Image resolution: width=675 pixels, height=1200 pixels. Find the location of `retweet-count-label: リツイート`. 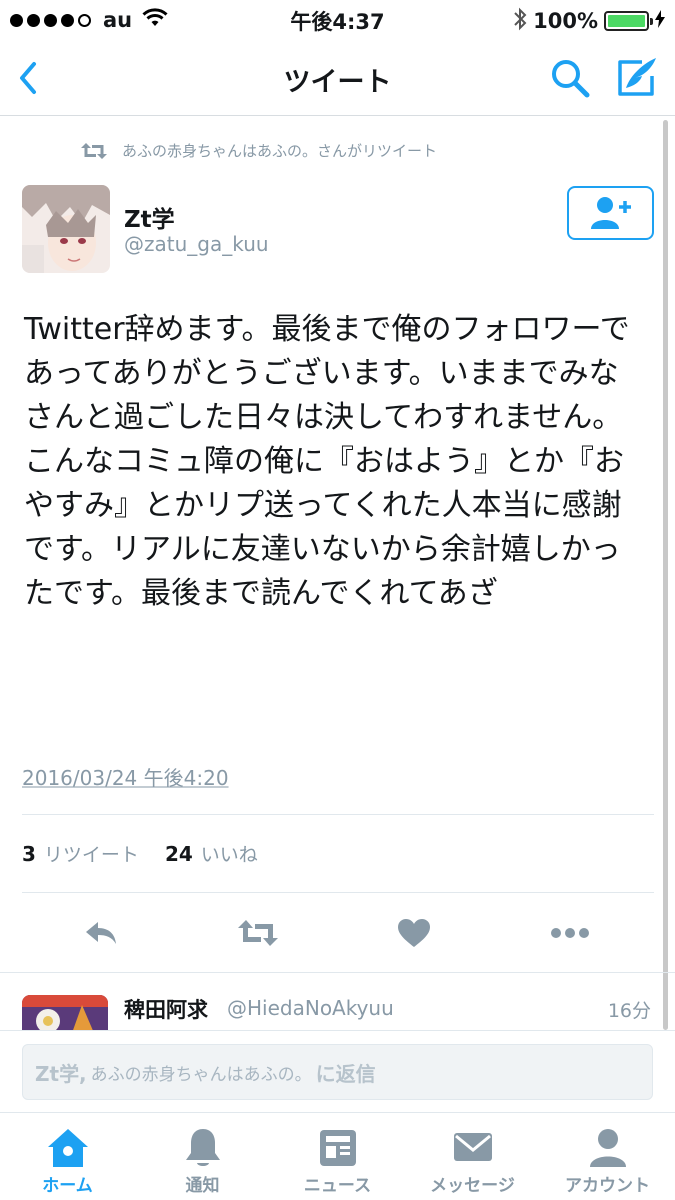

retweet-count-label: リツイート is located at coordinates (91, 853).